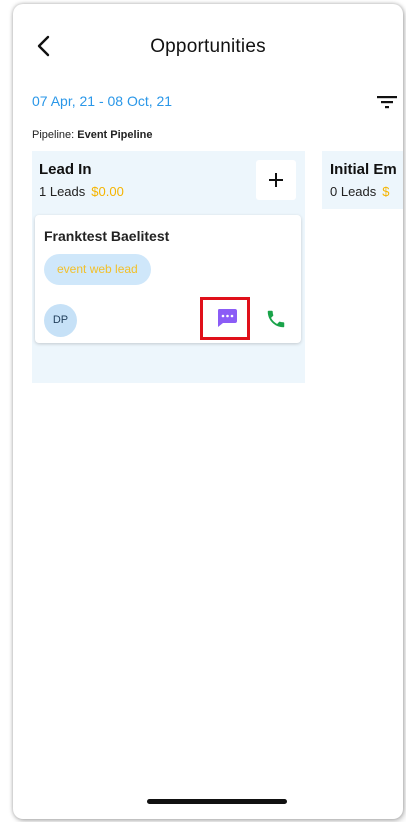 The width and height of the screenshot is (406, 822). What do you see at coordinates (53, 135) in the screenshot?
I see `pipeline-label-text: Pipeline:` at bounding box center [53, 135].